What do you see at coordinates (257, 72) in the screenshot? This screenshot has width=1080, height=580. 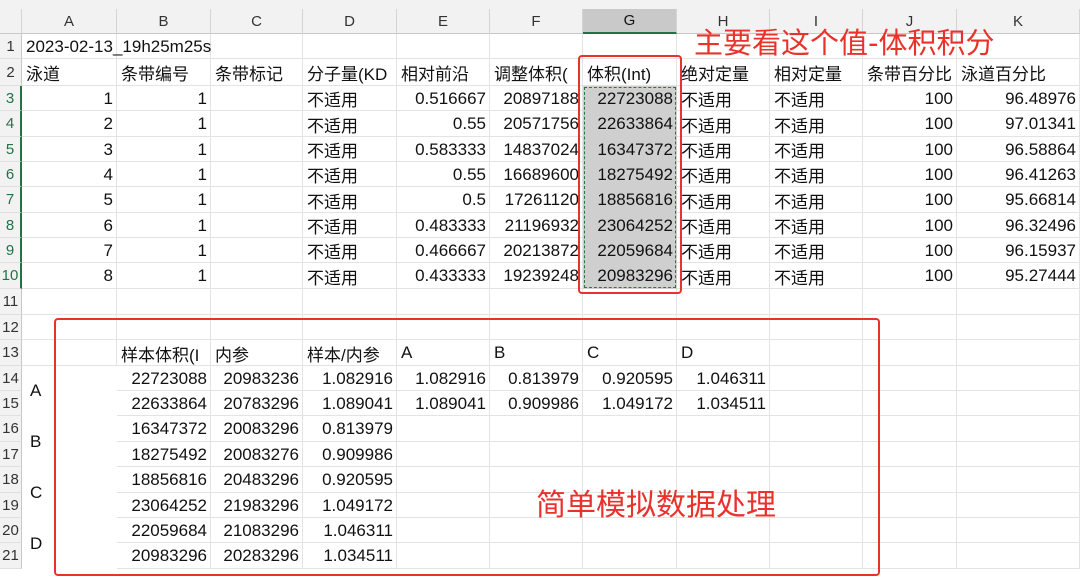 I see `header-cell: 条带标记` at bounding box center [257, 72].